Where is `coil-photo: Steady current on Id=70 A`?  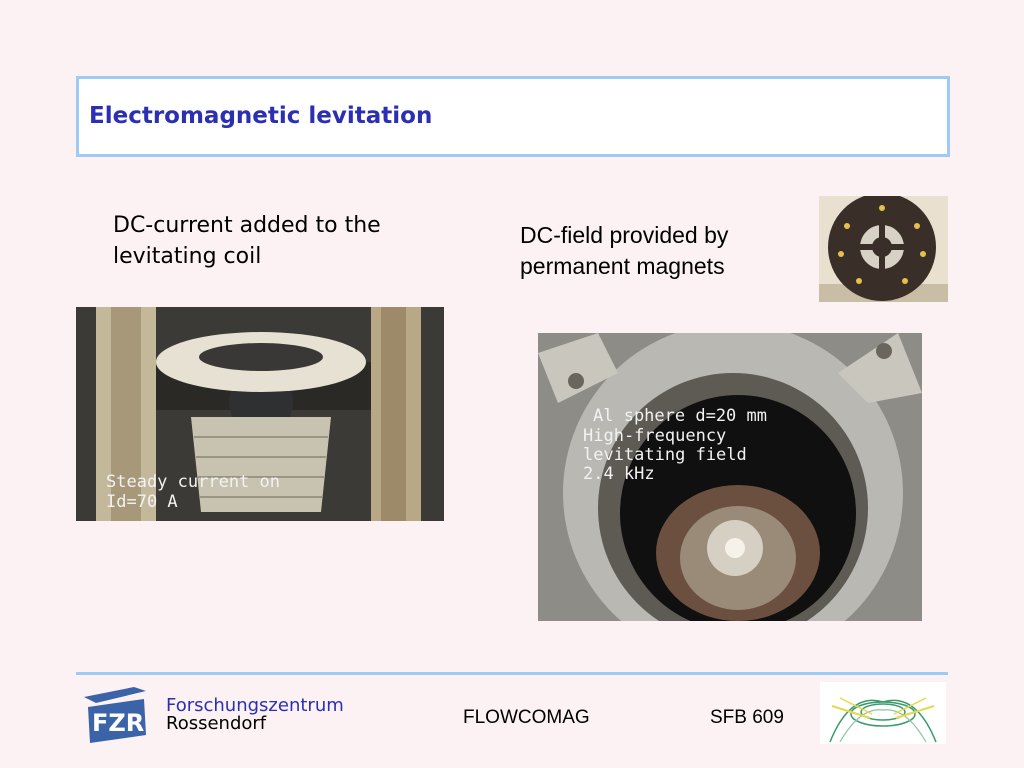 coil-photo: Steady current on Id=70 A is located at coordinates (260, 414).